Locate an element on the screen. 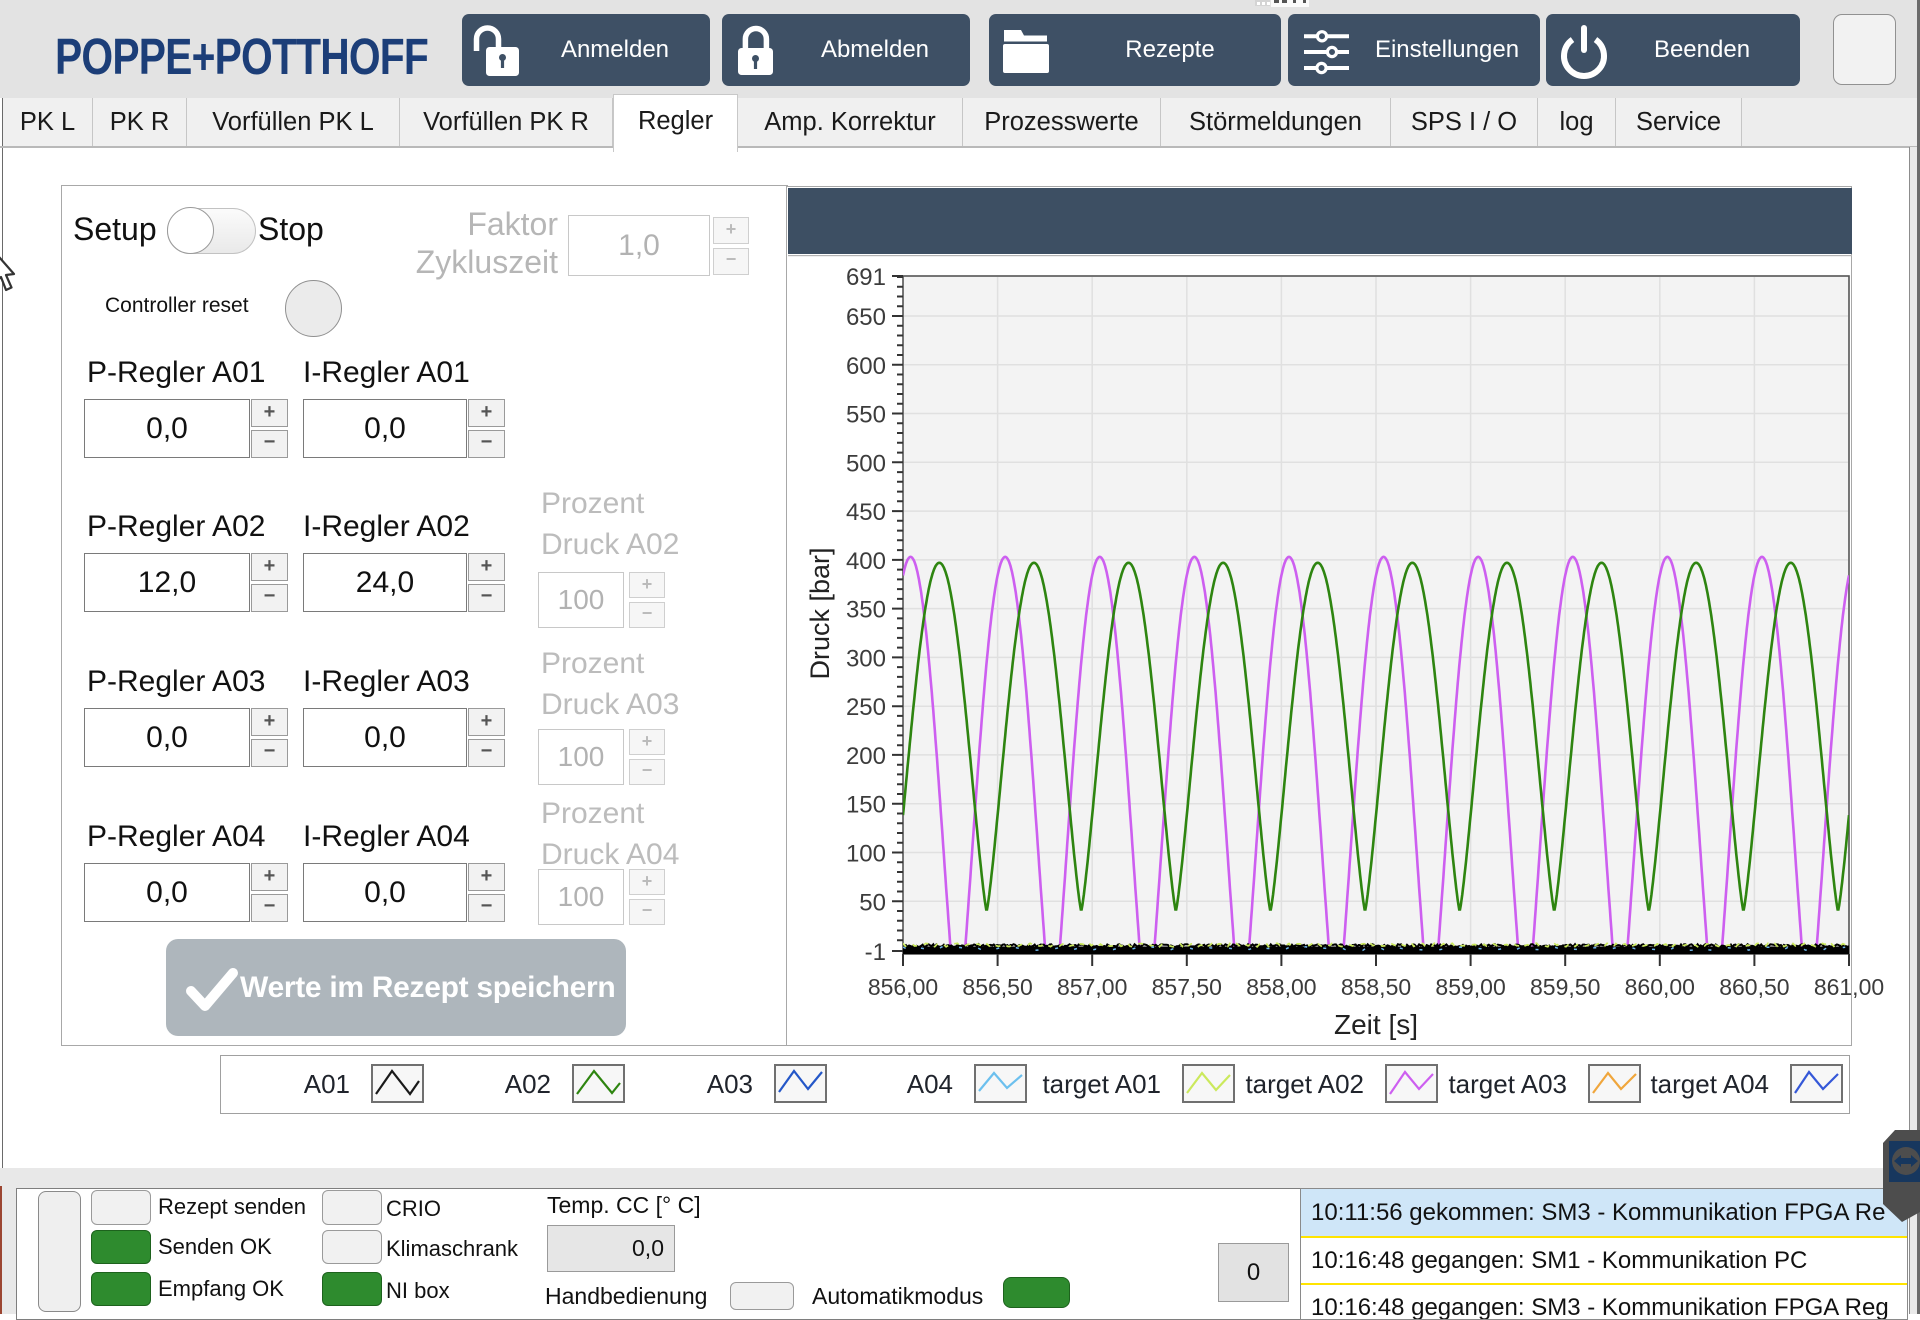 The image size is (1920, 1320). svg-text: 859,00 is located at coordinates (1470, 987).